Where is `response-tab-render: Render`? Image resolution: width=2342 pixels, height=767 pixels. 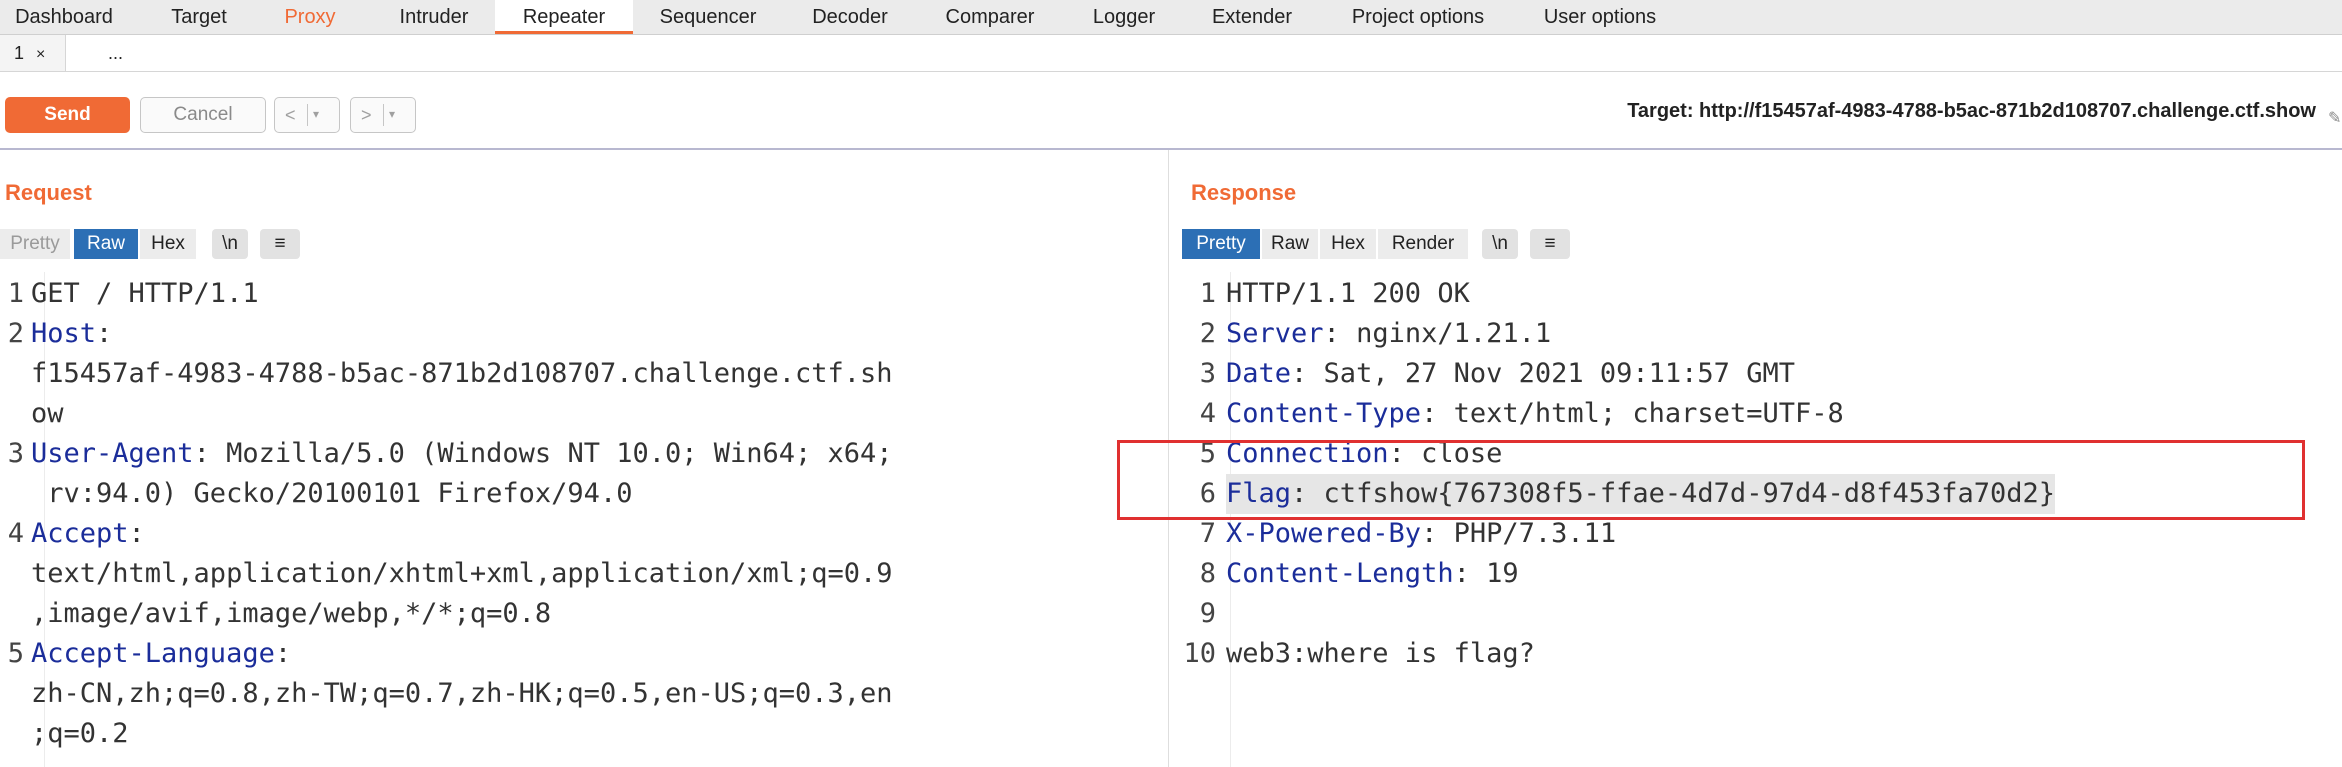 response-tab-render: Render is located at coordinates (1423, 244).